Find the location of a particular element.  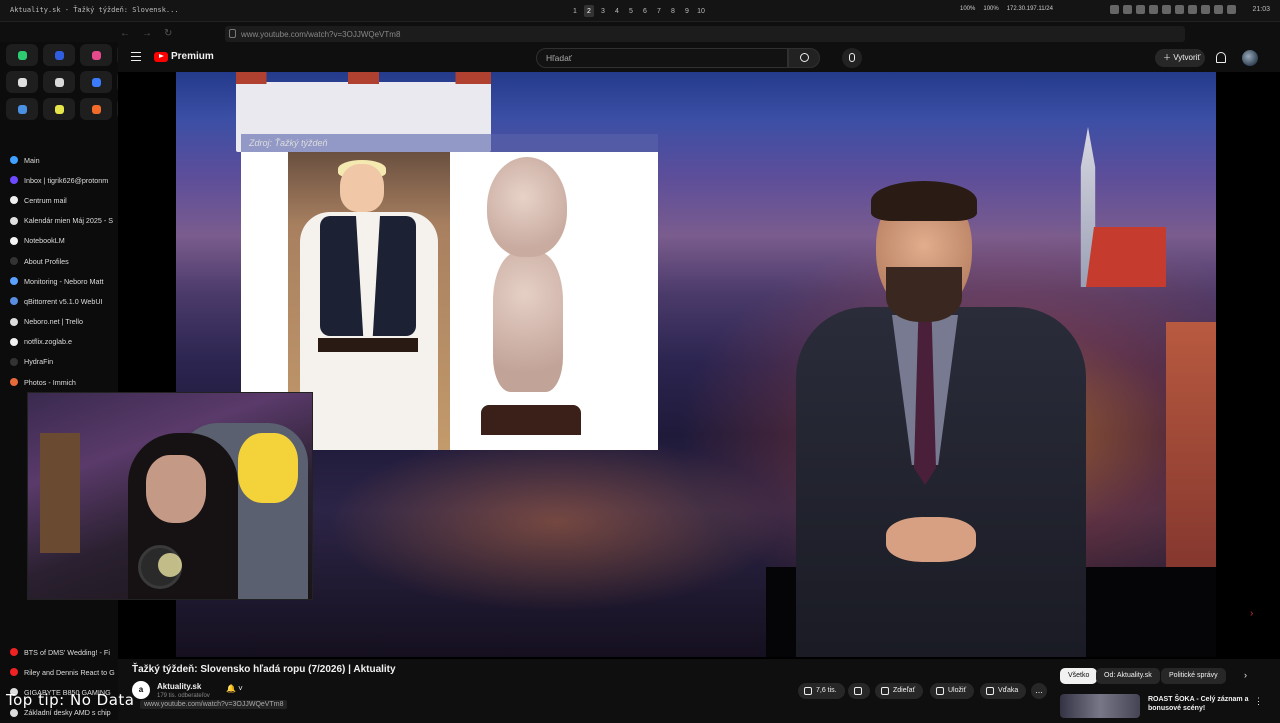

volume-icon is located at coordinates (1153, 9).